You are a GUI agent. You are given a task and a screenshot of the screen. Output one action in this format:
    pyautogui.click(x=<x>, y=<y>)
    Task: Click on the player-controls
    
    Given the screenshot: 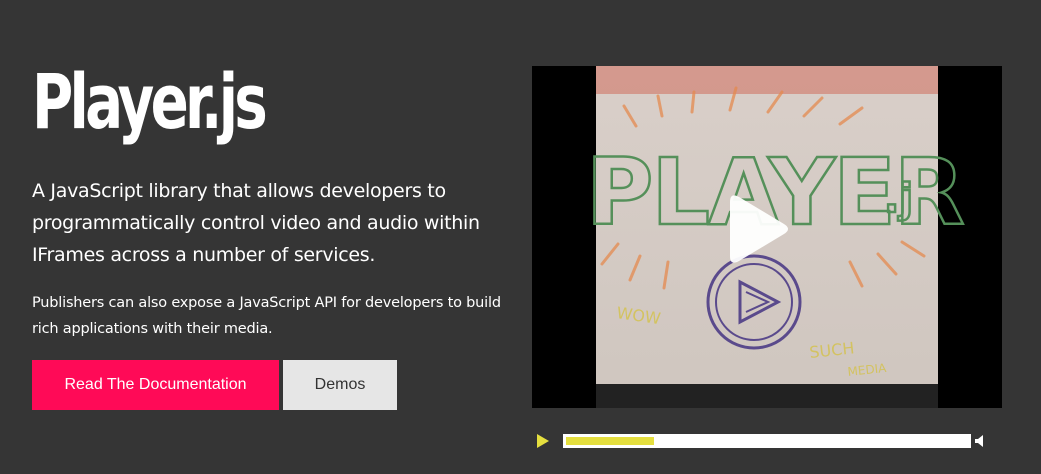 What is the action you would take?
    pyautogui.click(x=767, y=441)
    